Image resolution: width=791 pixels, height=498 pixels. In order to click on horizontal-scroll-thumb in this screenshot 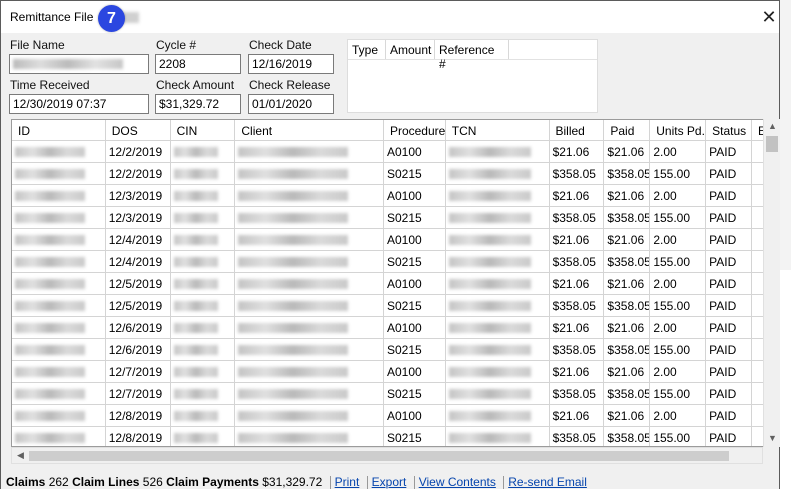, I will do `click(379, 456)`.